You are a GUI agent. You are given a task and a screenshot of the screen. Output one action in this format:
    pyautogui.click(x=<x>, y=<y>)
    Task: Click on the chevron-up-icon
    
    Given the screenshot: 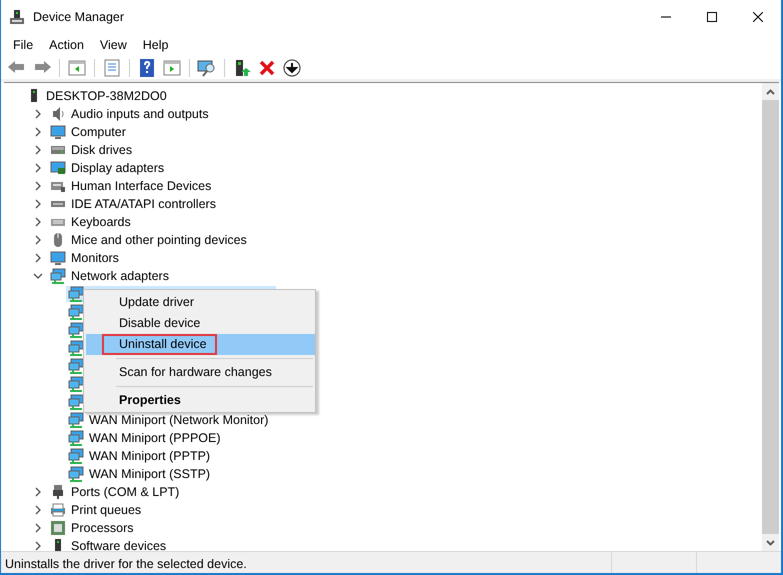 What is the action you would take?
    pyautogui.click(x=770, y=91)
    